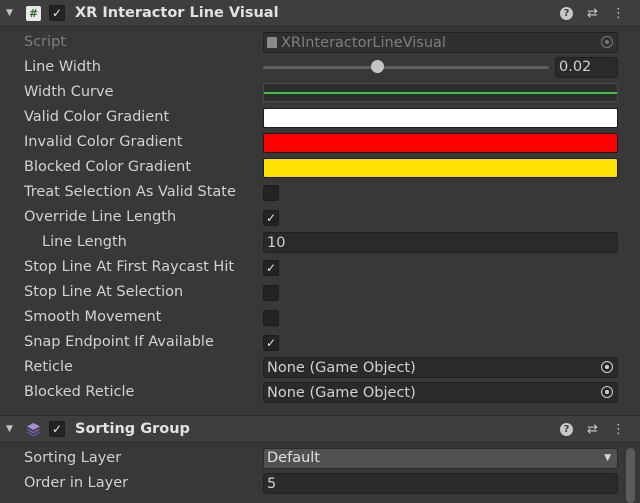  I want to click on reticle-row: Reticle None (Game Object), so click(310, 367).